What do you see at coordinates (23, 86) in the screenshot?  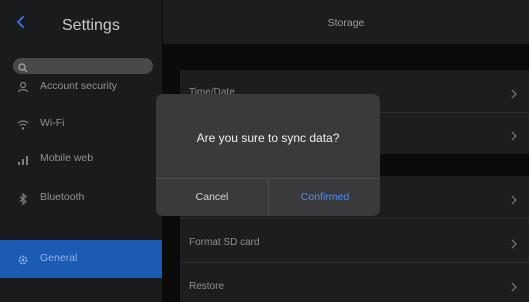 I see `person-icon` at bounding box center [23, 86].